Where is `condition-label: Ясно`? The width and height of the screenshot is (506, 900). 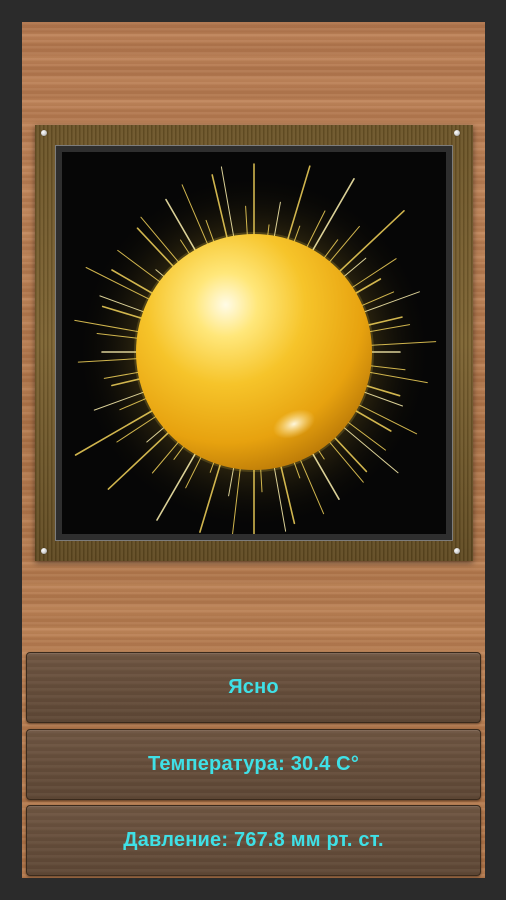 condition-label: Ясно is located at coordinates (253, 687).